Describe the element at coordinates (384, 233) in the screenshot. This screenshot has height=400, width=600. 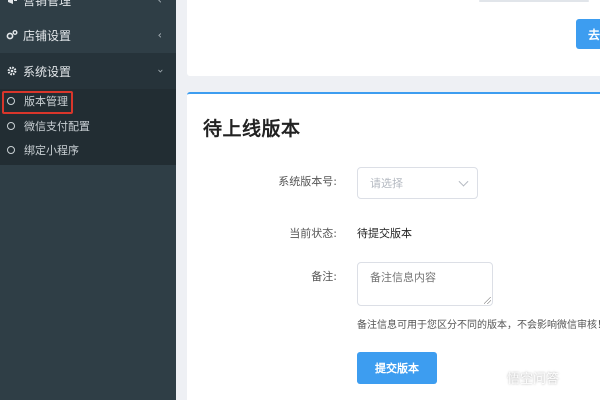
I see `status-value: 待提交版本` at that location.